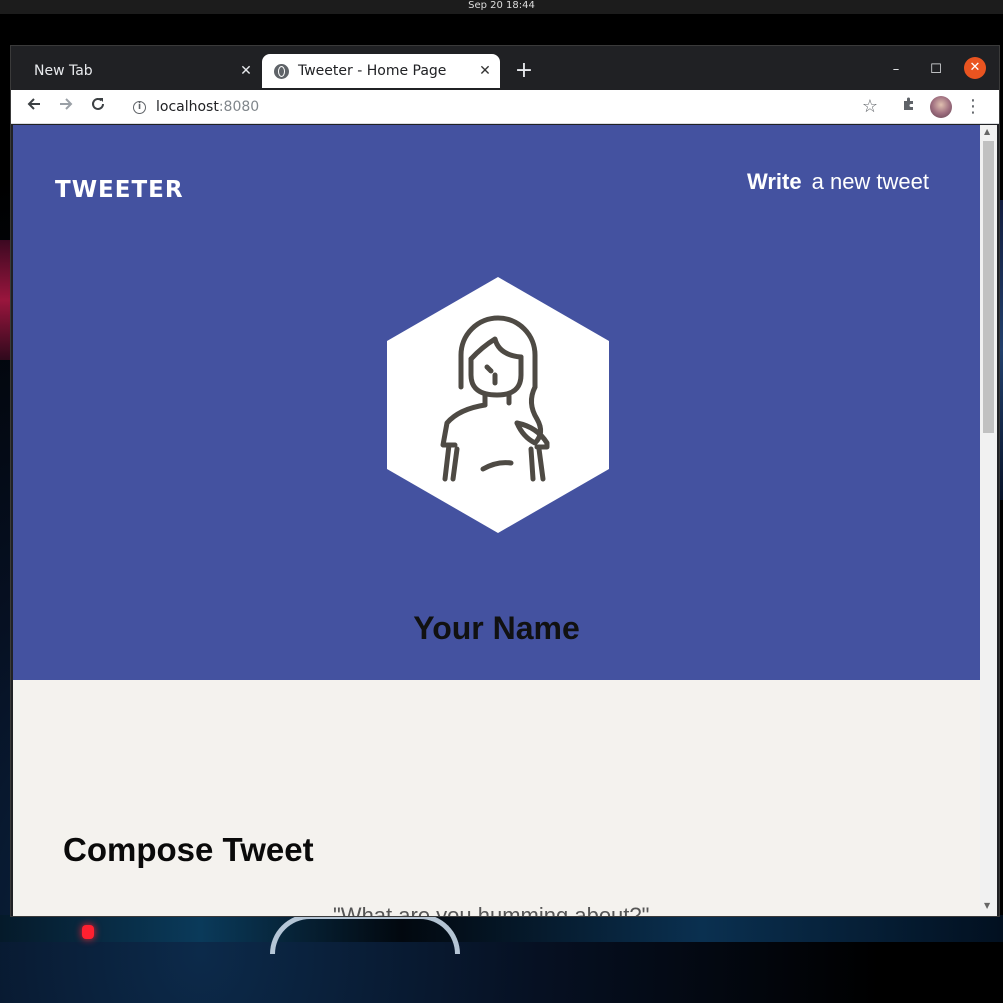  I want to click on write-tweet-link: Write a new tweet, so click(838, 182).